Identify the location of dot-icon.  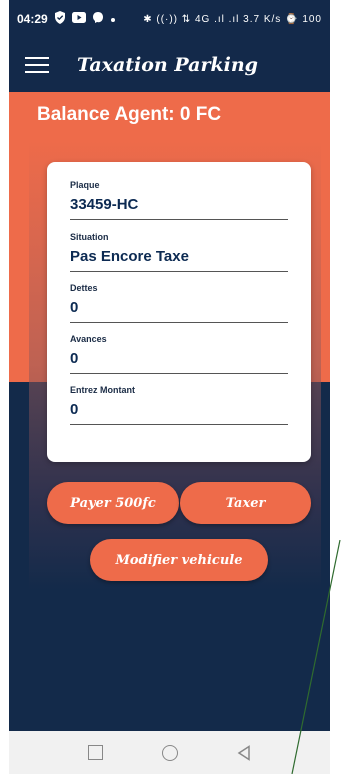
(113, 19).